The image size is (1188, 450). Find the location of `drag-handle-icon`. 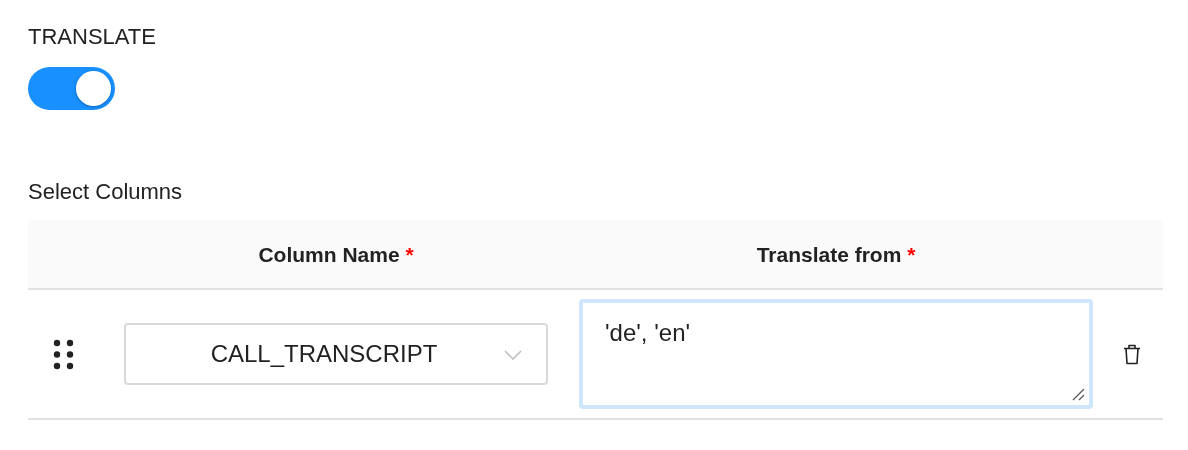

drag-handle-icon is located at coordinates (64, 354).